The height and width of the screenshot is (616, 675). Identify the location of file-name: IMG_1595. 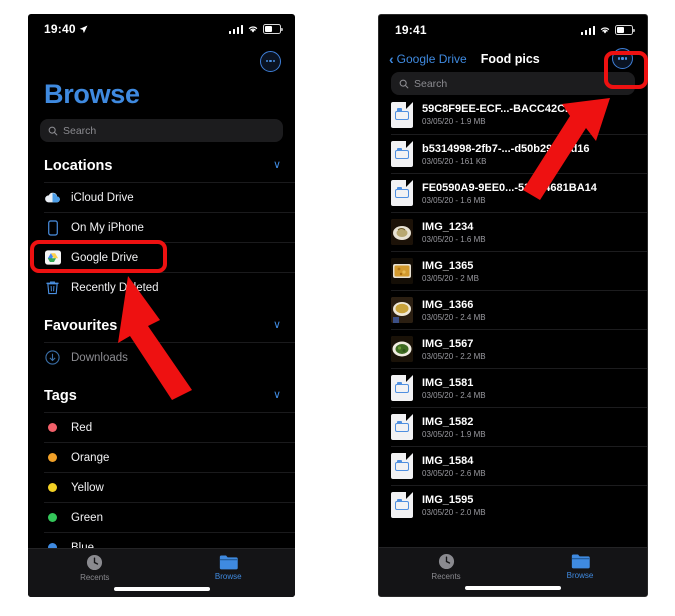
(448, 499).